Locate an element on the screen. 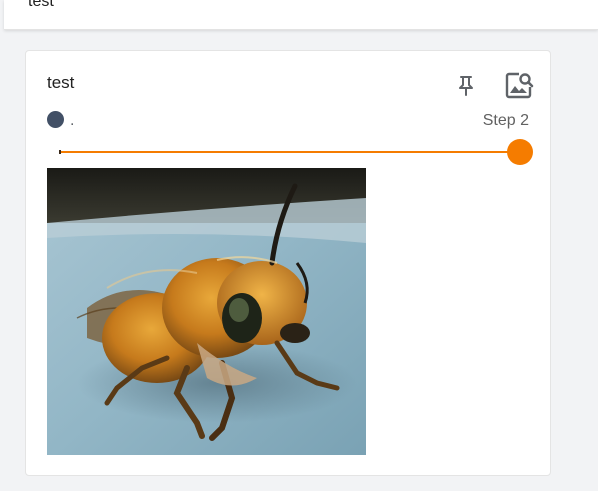 The height and width of the screenshot is (491, 598). run-color-dot is located at coordinates (55, 119).